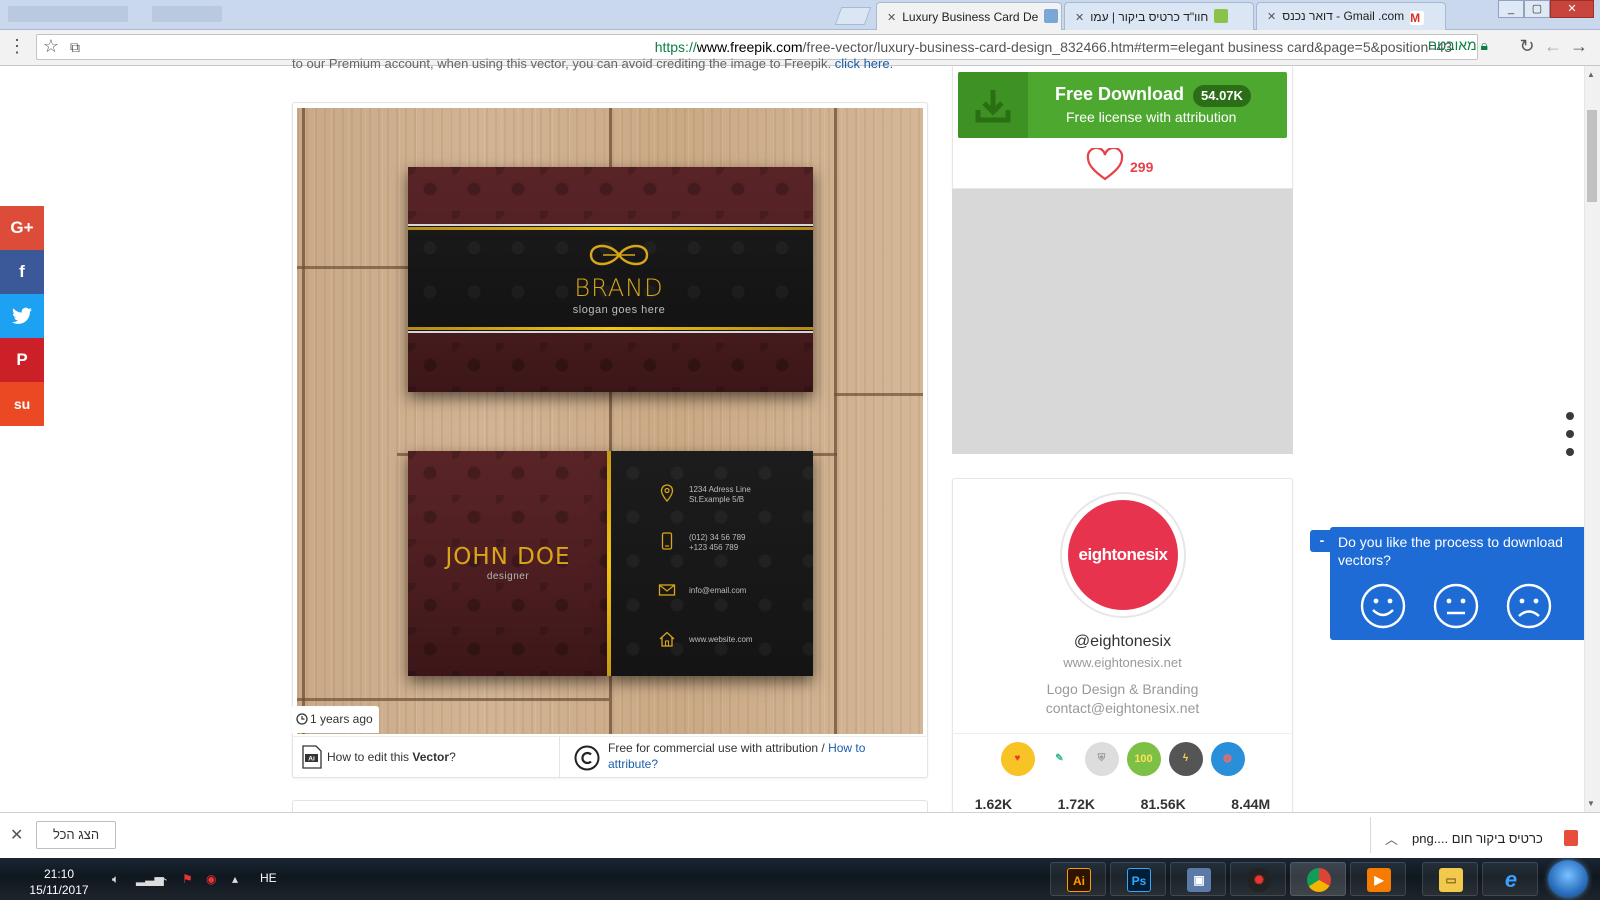 This screenshot has height=900, width=1600. I want to click on stumbleupon-share-button: su, so click(22, 404).